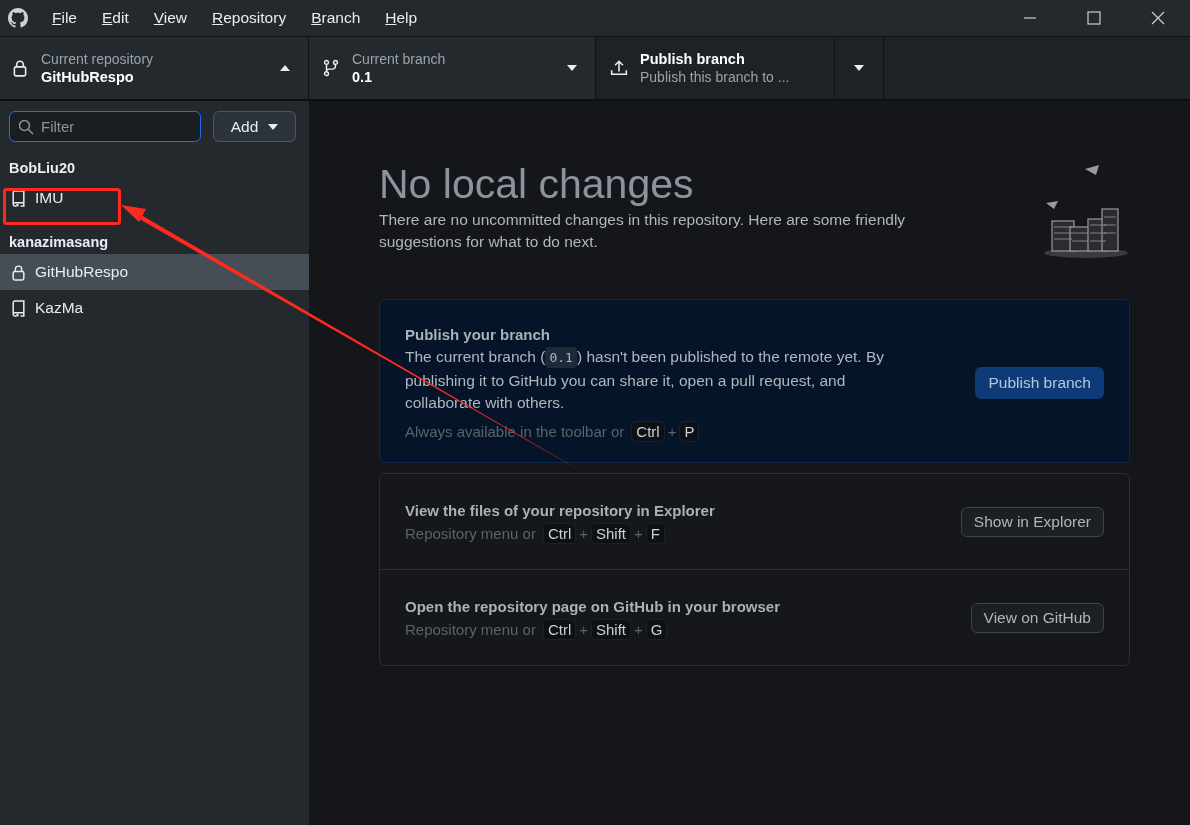  What do you see at coordinates (59, 243) in the screenshot?
I see `group-header: kanazimasang` at bounding box center [59, 243].